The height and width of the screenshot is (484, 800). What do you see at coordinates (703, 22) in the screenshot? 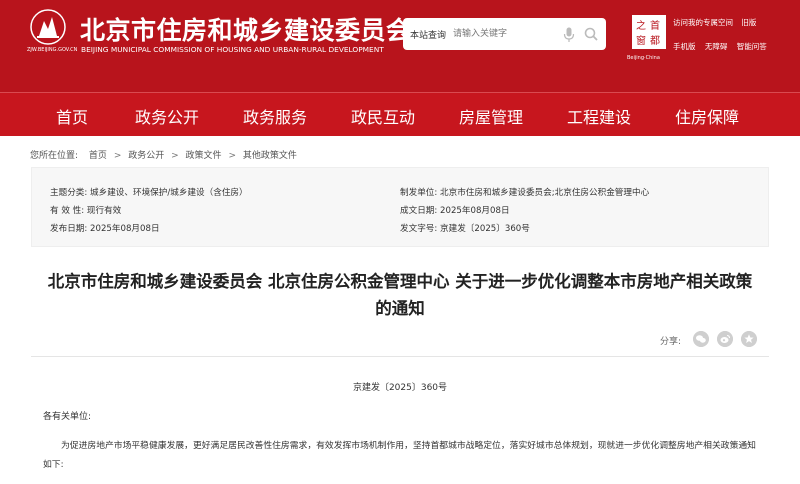
I see `personal-space-link: 访问我的专属空间` at bounding box center [703, 22].